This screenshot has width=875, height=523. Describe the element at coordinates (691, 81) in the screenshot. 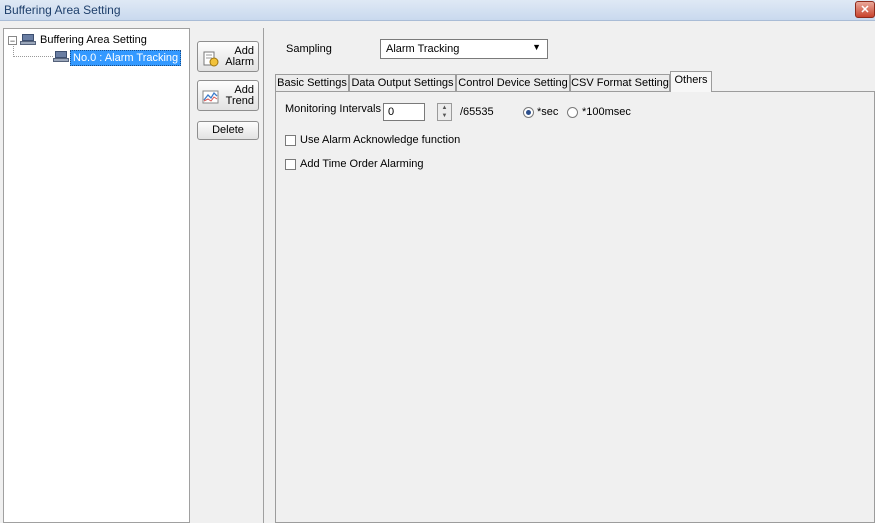

I see `tab-others: Others` at that location.